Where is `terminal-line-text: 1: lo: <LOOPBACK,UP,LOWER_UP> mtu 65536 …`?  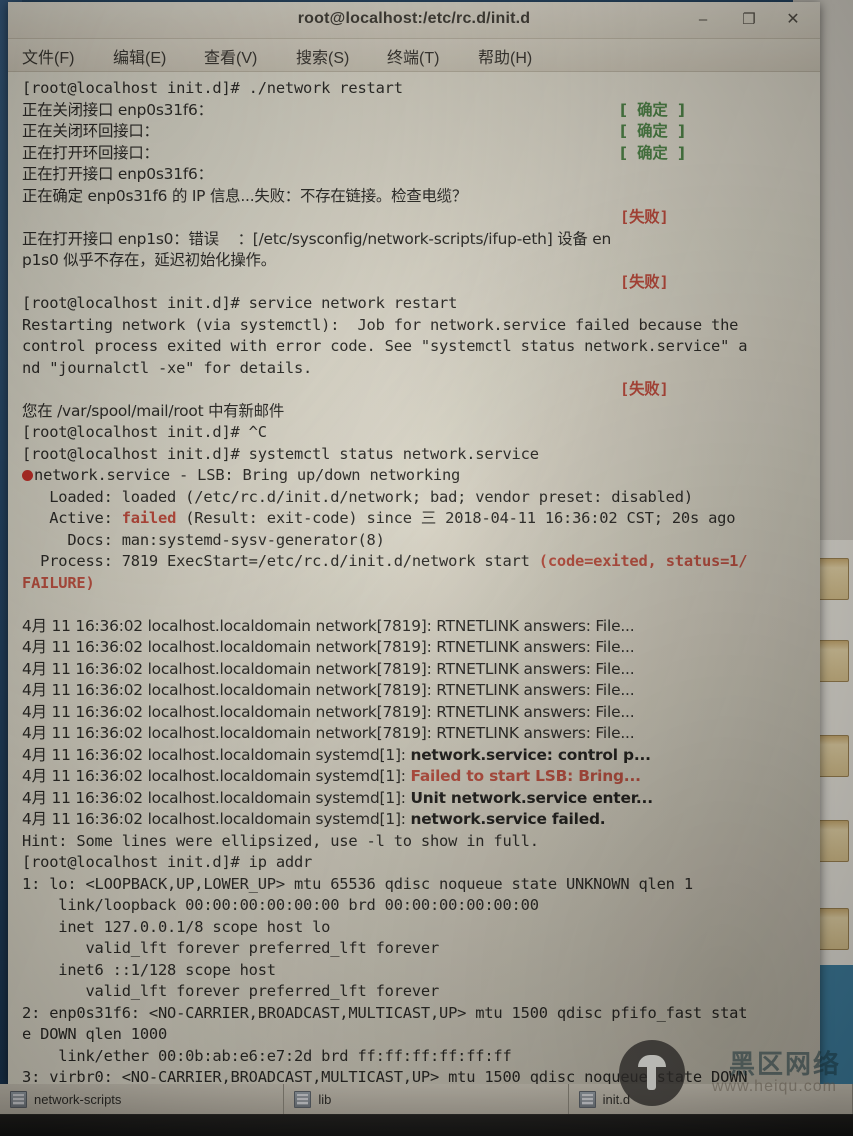
terminal-line-text: 1: lo: <LOOPBACK,UP,LOWER_UP> mtu 65536 … is located at coordinates (357, 883).